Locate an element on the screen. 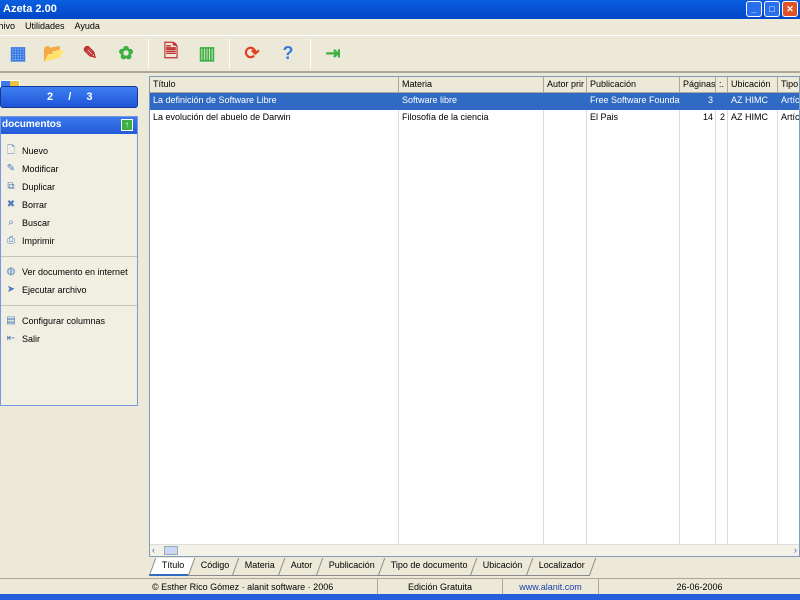 Image resolution: width=800 pixels, height=600 pixels. panel-item-duplicar: ⧉ Duplicar is located at coordinates (69, 187).